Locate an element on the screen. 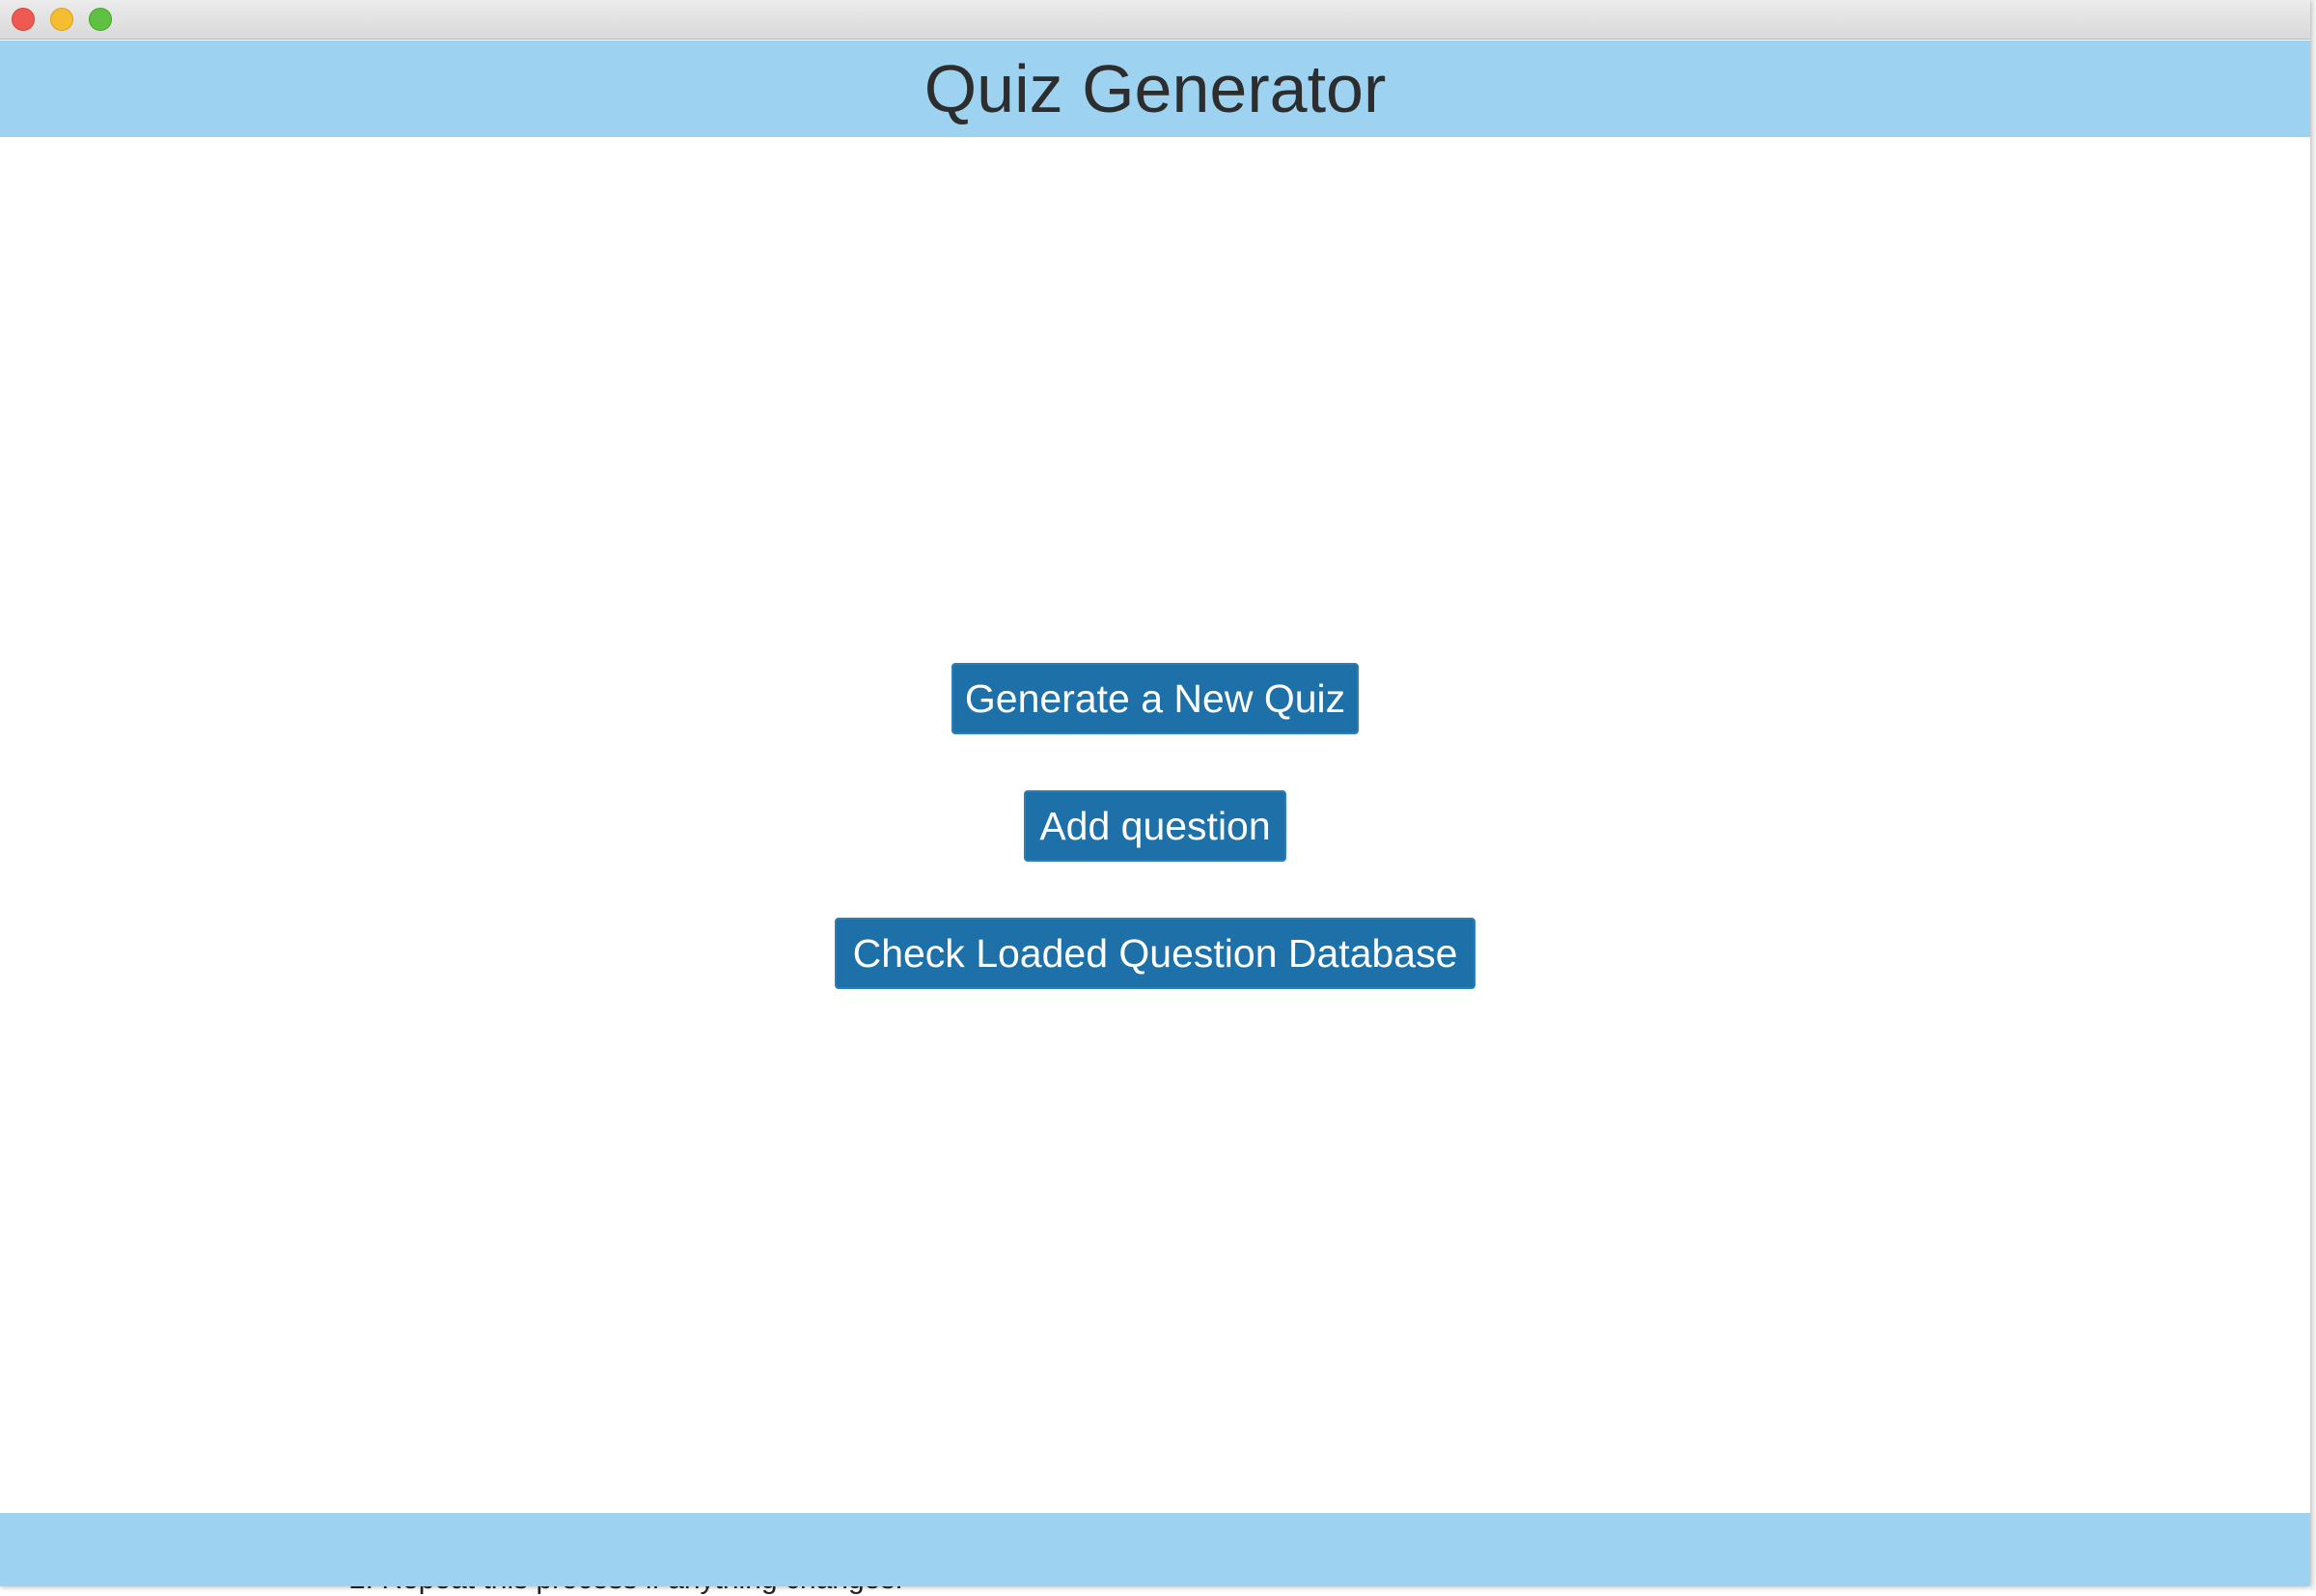 This screenshot has height=1596, width=2316. window-titlebar is located at coordinates (1155, 20).